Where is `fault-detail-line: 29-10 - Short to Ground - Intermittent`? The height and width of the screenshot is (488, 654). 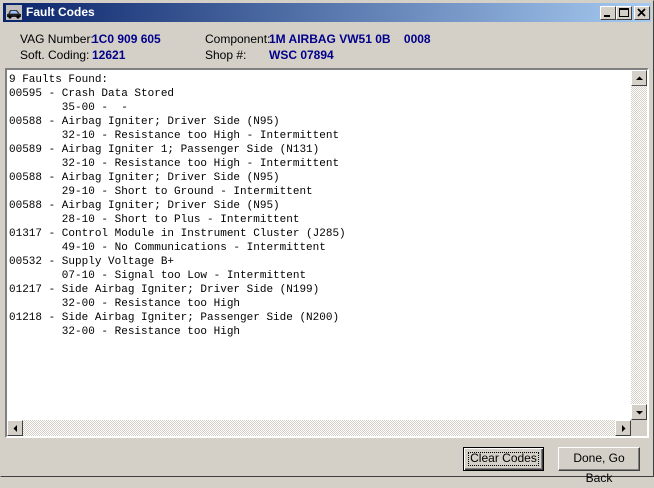 fault-detail-line: 29-10 - Short to Ground - Intermittent is located at coordinates (161, 192).